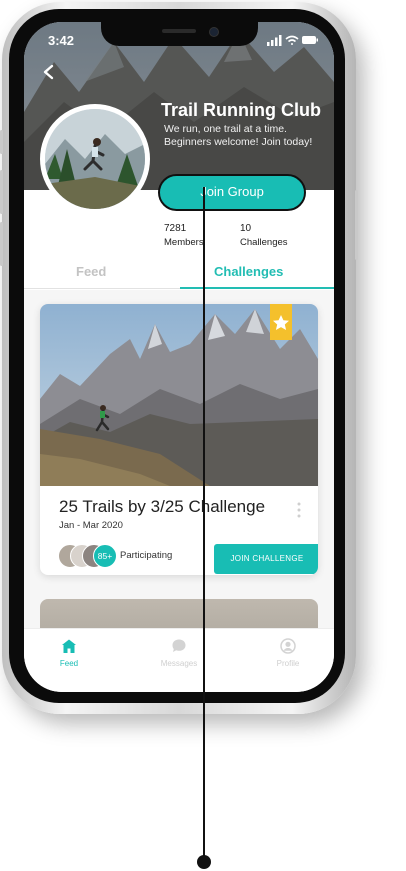 The height and width of the screenshot is (871, 406). I want to click on trail-runner-photo, so click(95, 159).